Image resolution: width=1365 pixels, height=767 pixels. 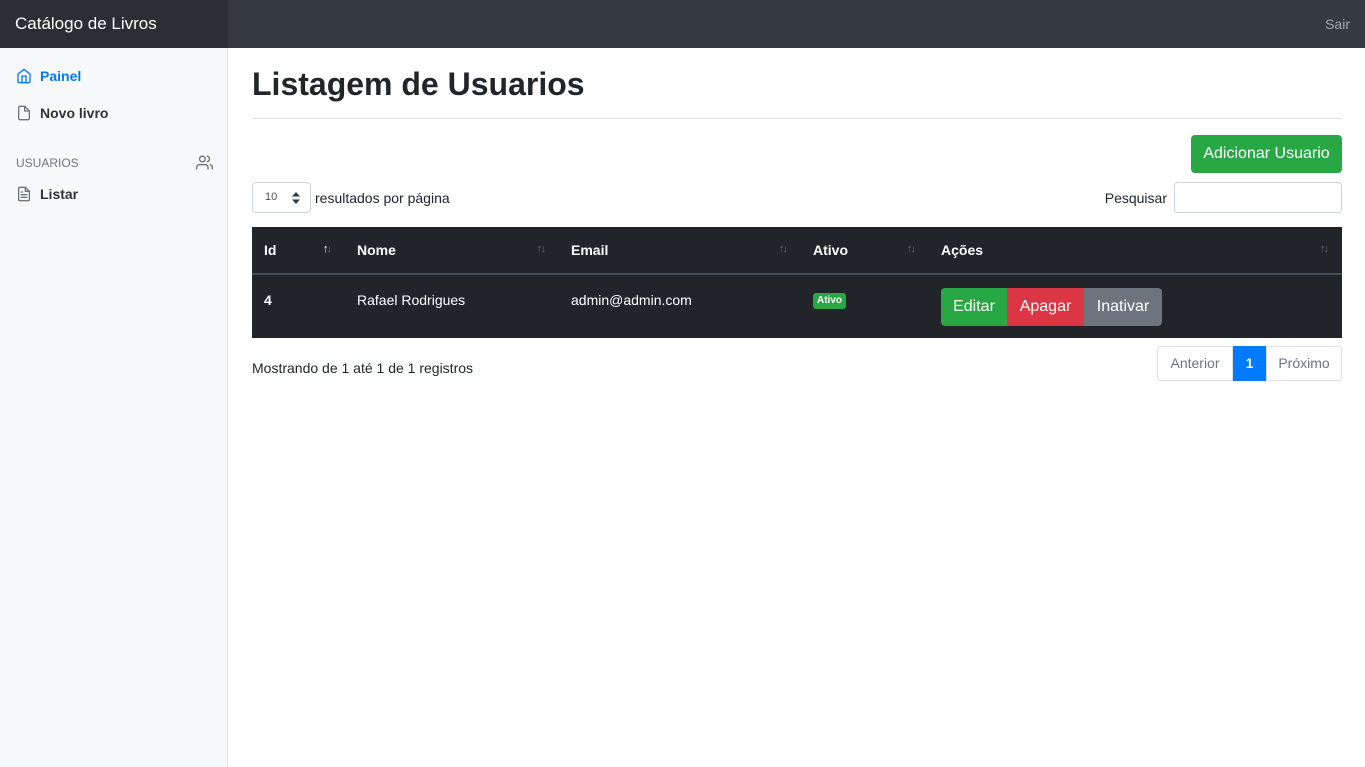 What do you see at coordinates (281, 197) in the screenshot?
I see `page-length-select: 10` at bounding box center [281, 197].